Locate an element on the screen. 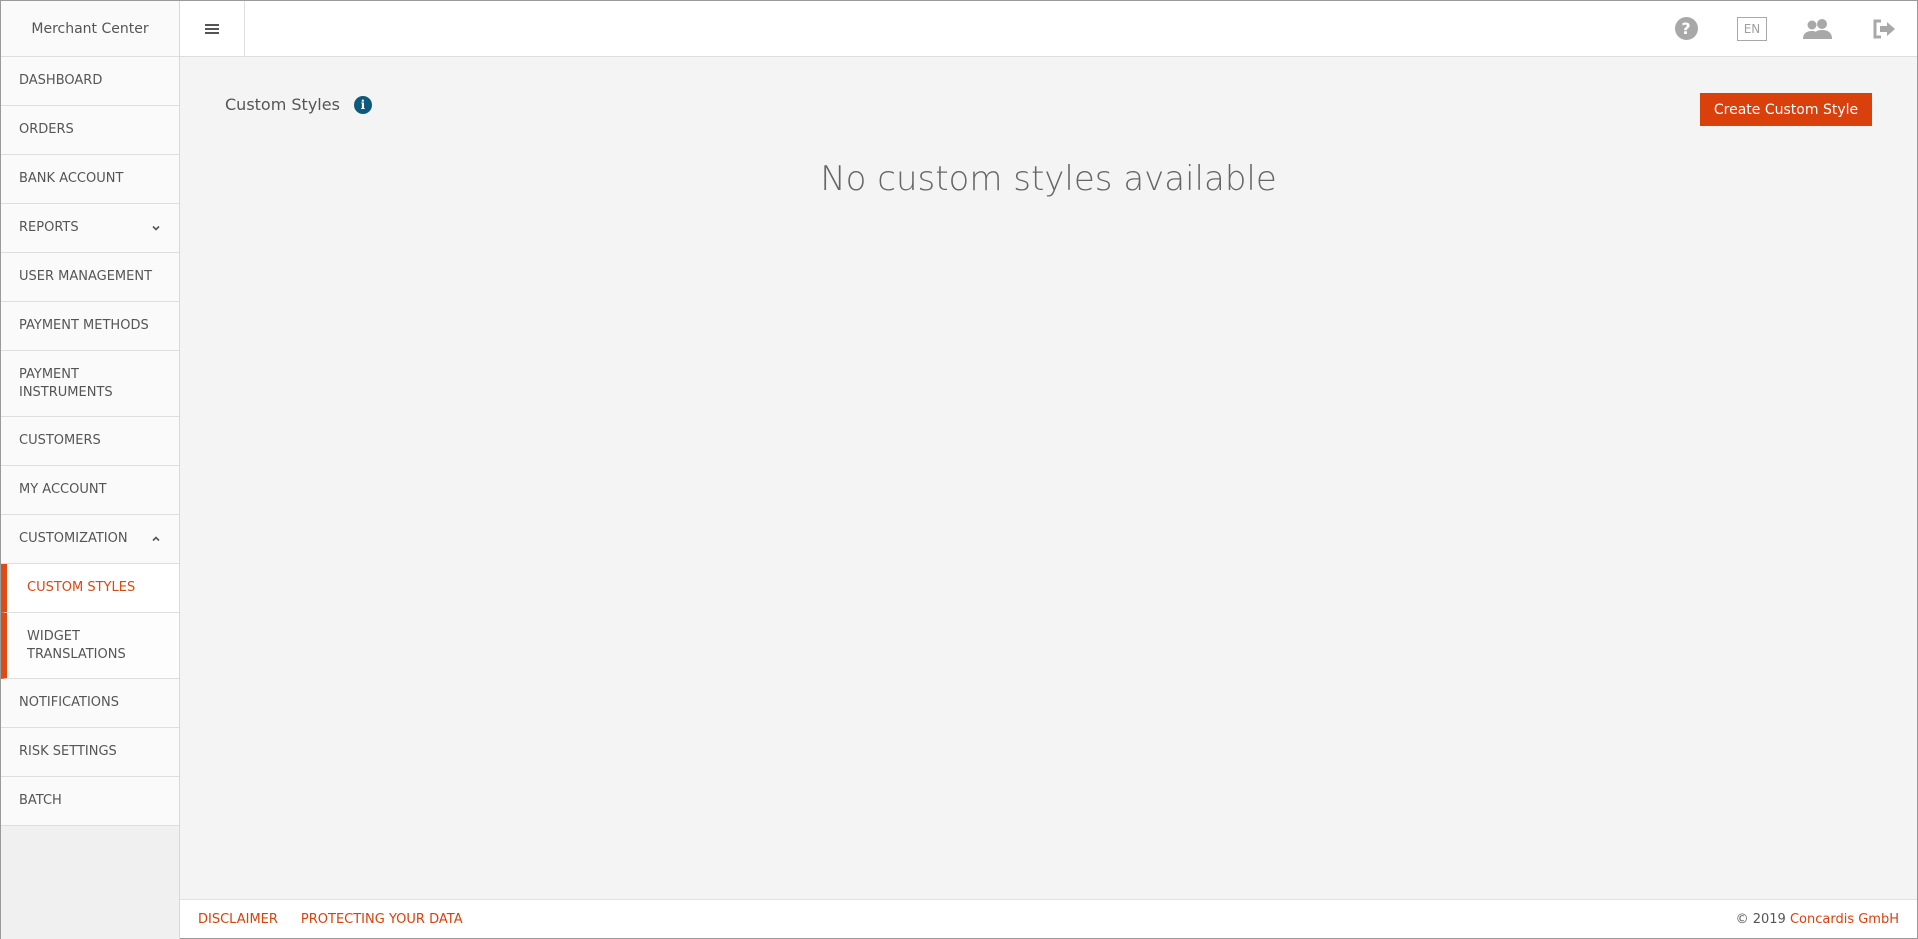  page-title-row: Custom Styles i is located at coordinates (298, 104).